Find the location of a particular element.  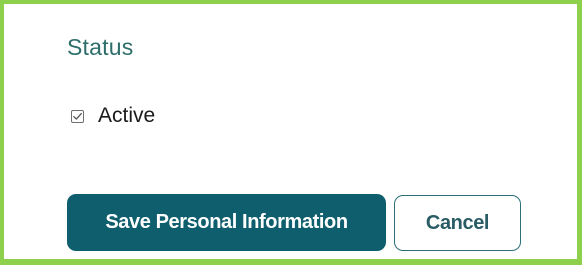

cancel-button: Cancel is located at coordinates (457, 223).